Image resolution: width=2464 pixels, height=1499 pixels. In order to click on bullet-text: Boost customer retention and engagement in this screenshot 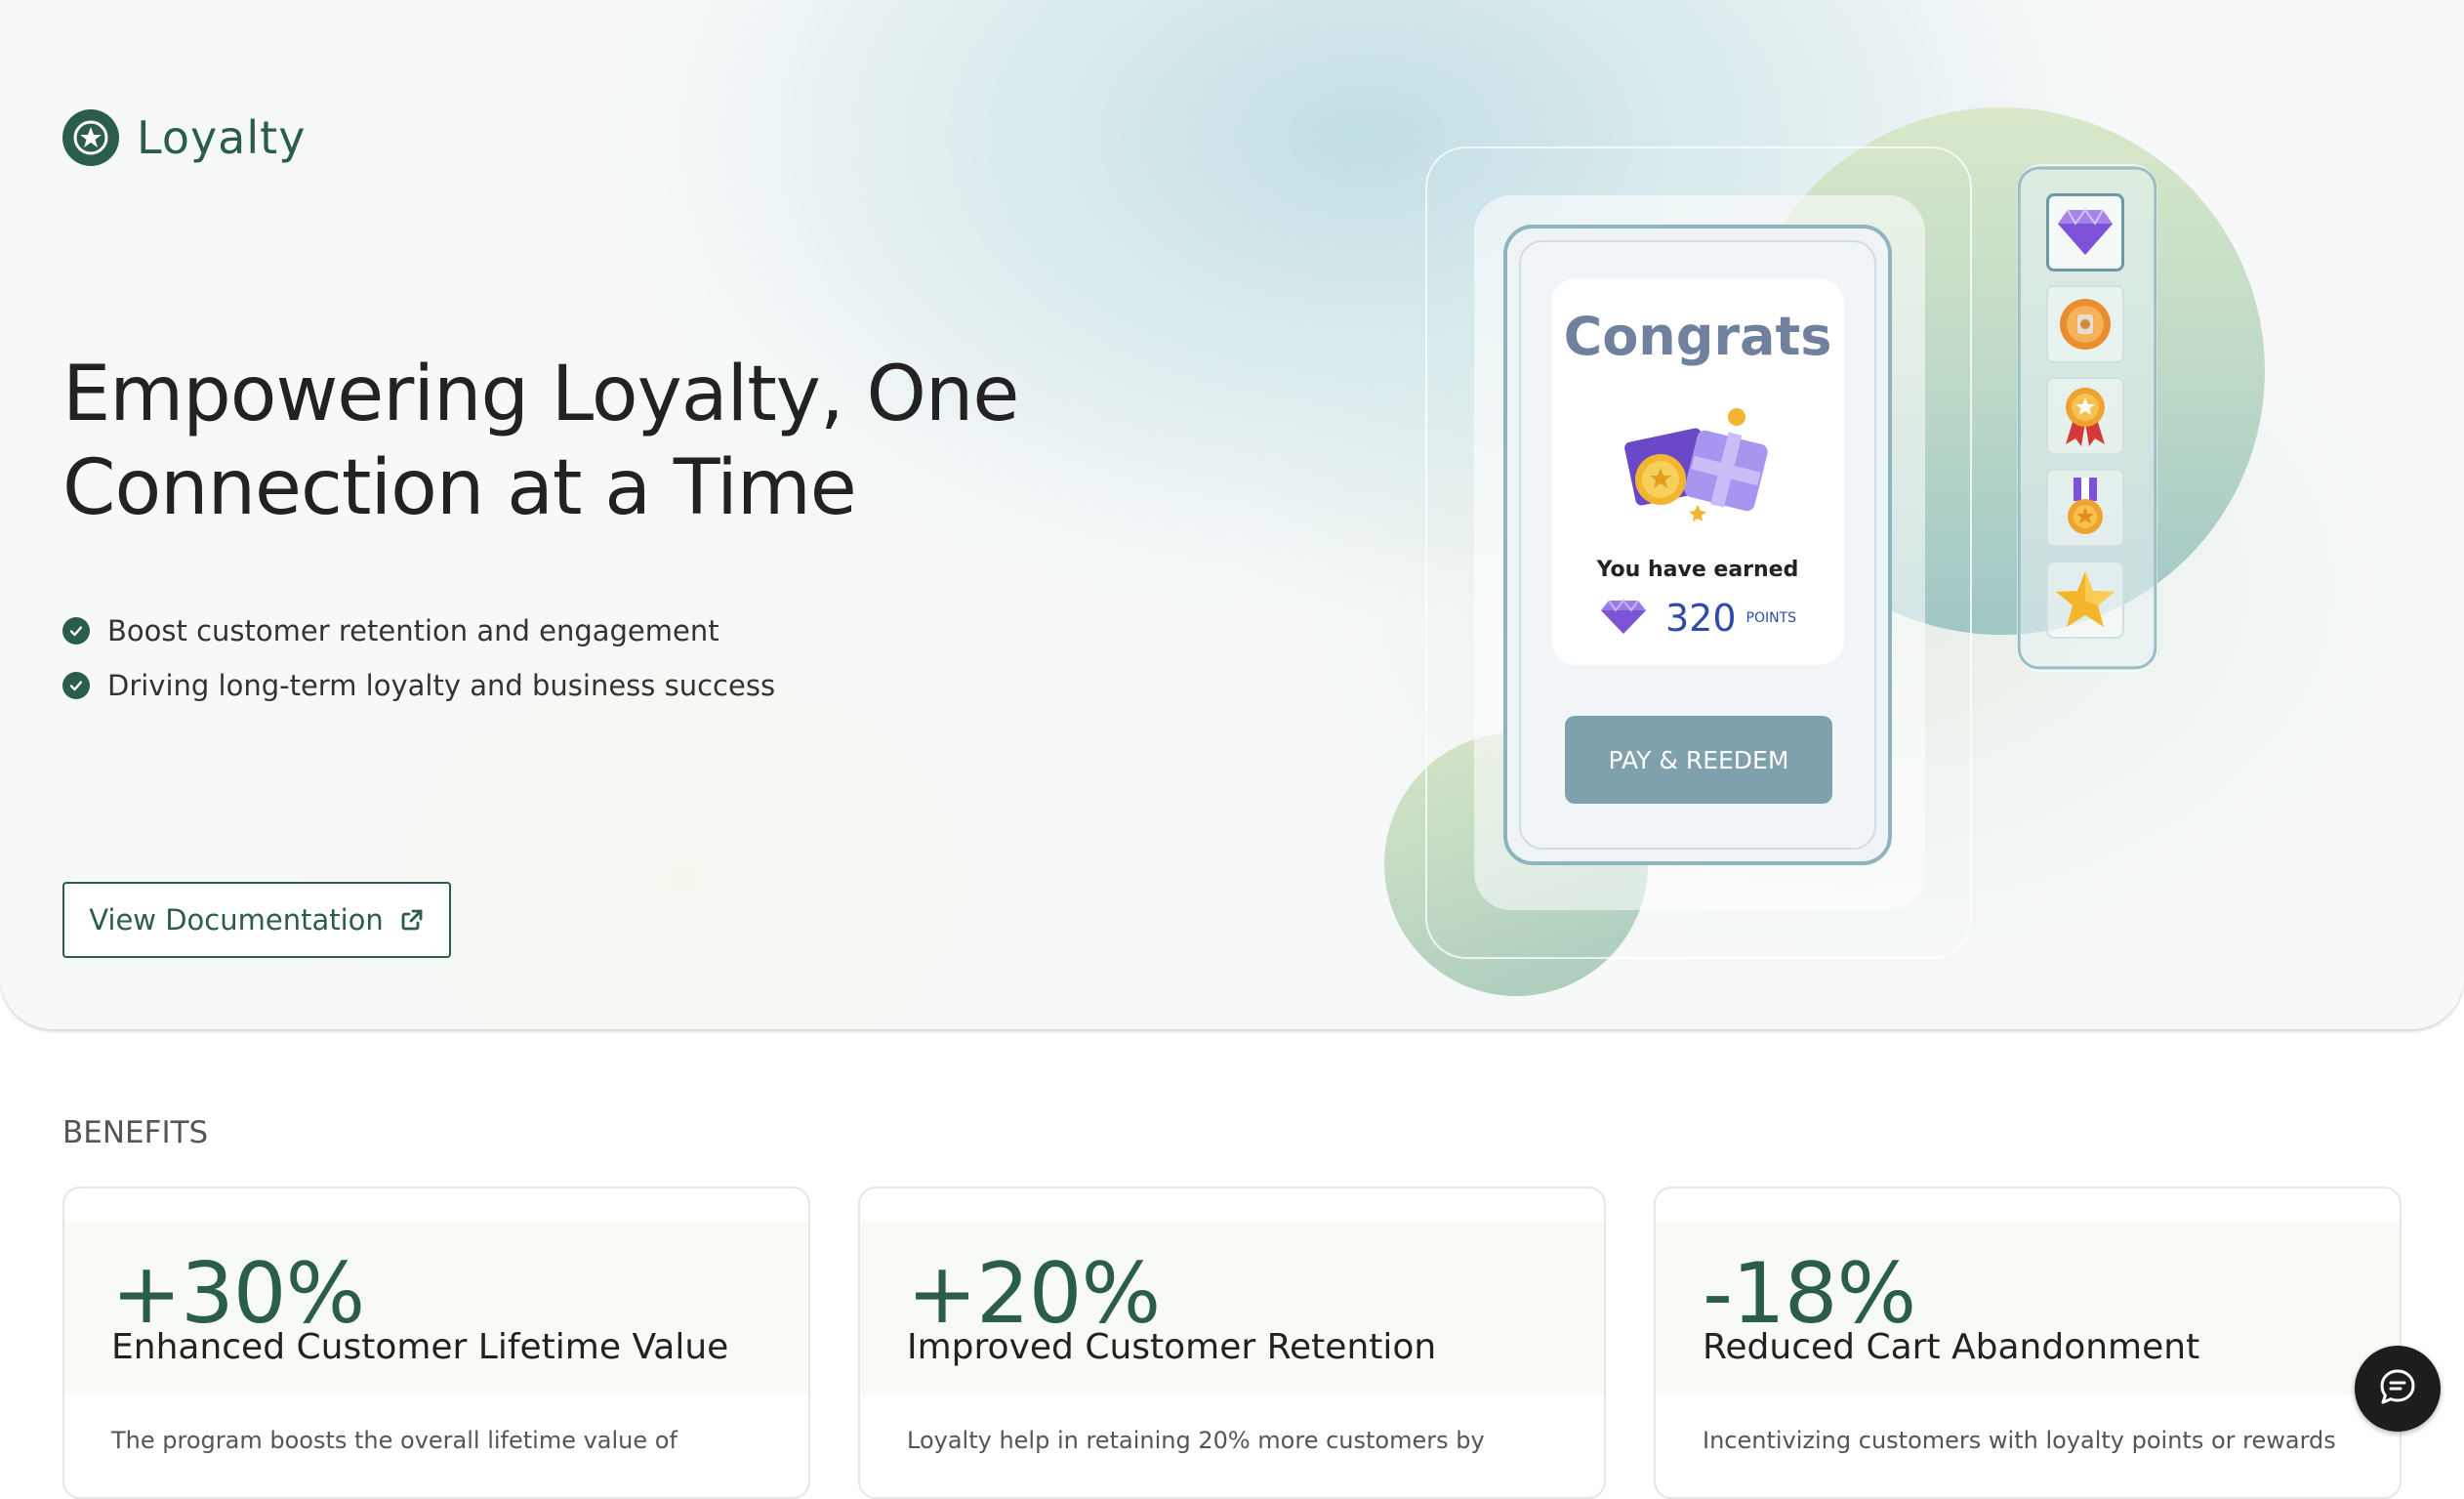, I will do `click(413, 630)`.